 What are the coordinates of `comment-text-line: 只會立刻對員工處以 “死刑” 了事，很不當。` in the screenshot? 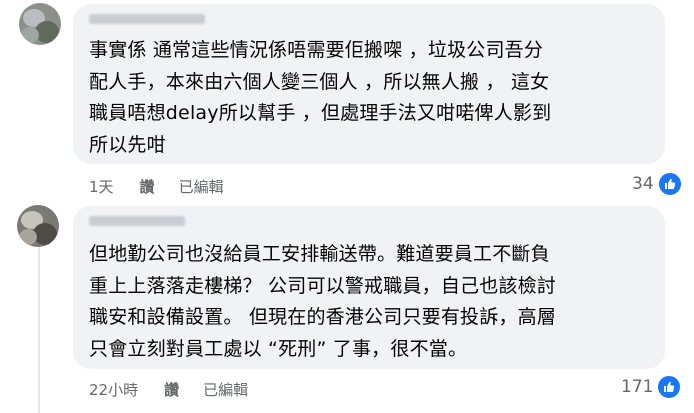 It's located at (278, 348).